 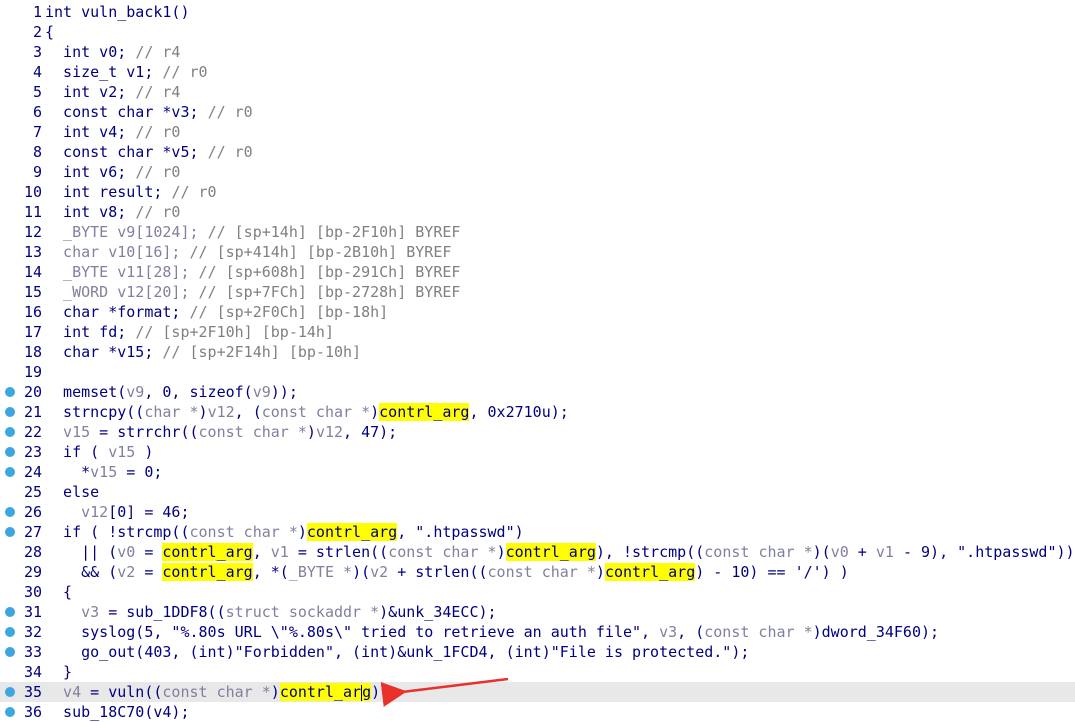 I want to click on line-number: 7, so click(x=37, y=132).